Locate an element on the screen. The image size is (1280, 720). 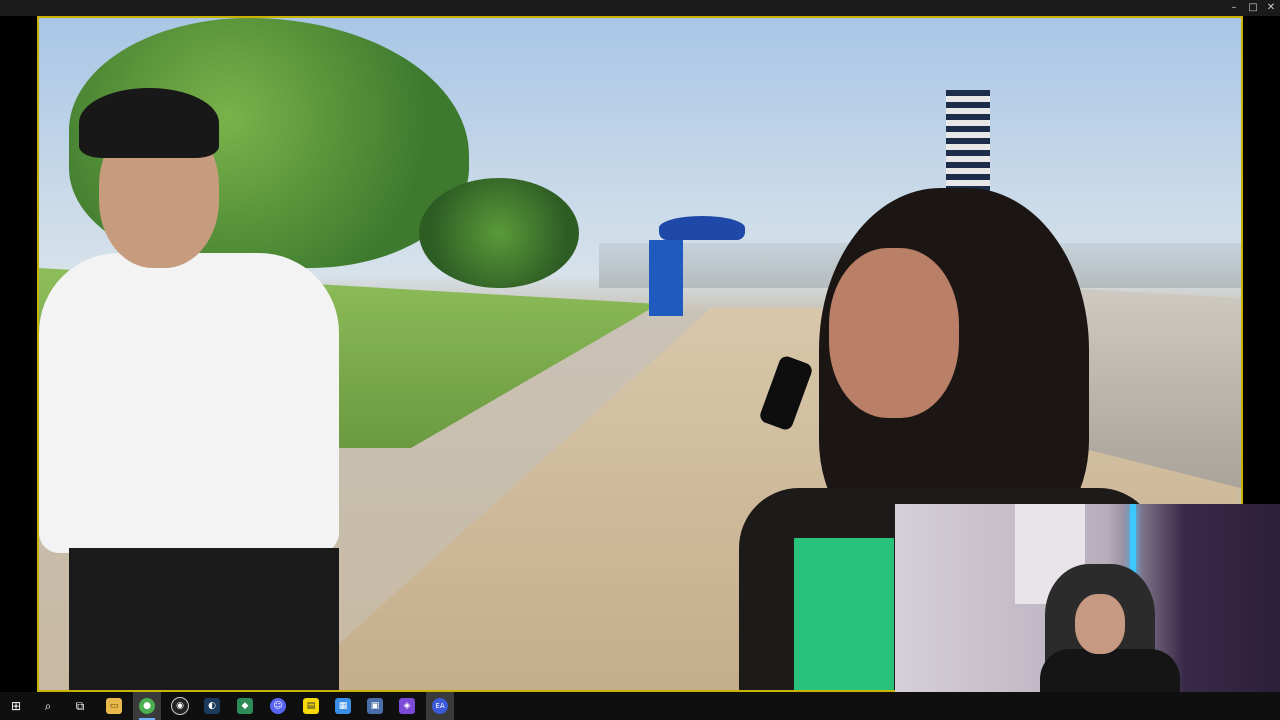
search-button: ⌕ is located at coordinates (48, 706).